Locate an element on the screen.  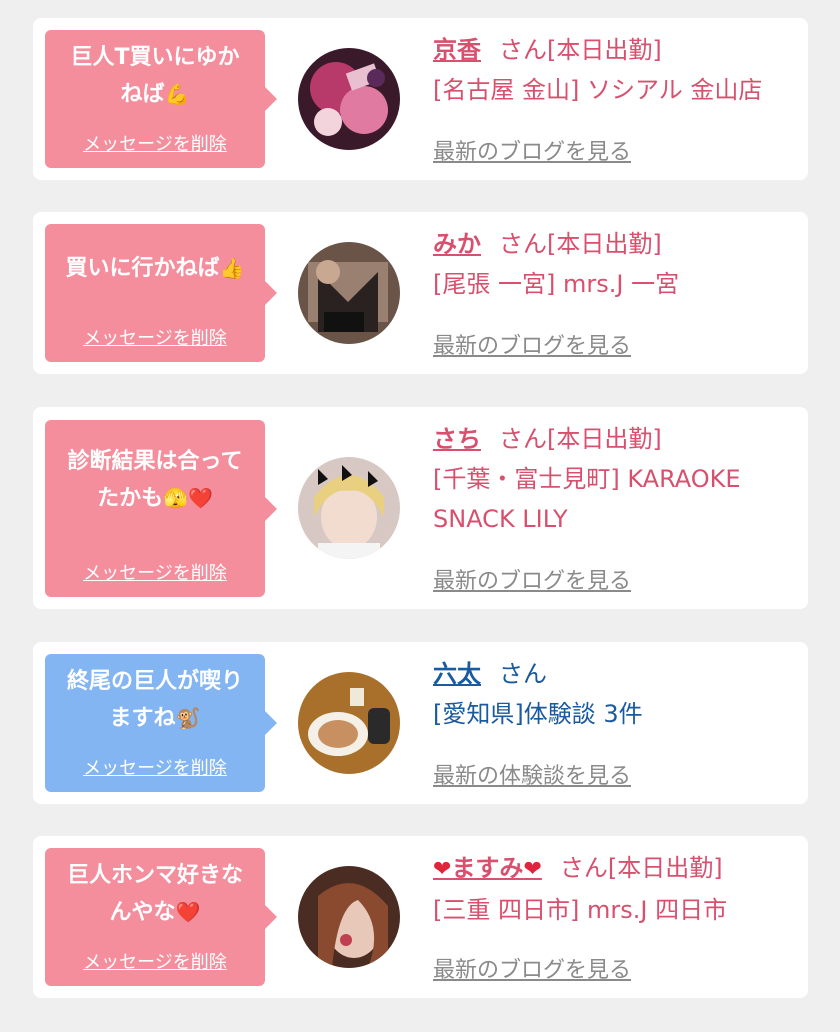
user-name-link: 六太 is located at coordinates (457, 674).